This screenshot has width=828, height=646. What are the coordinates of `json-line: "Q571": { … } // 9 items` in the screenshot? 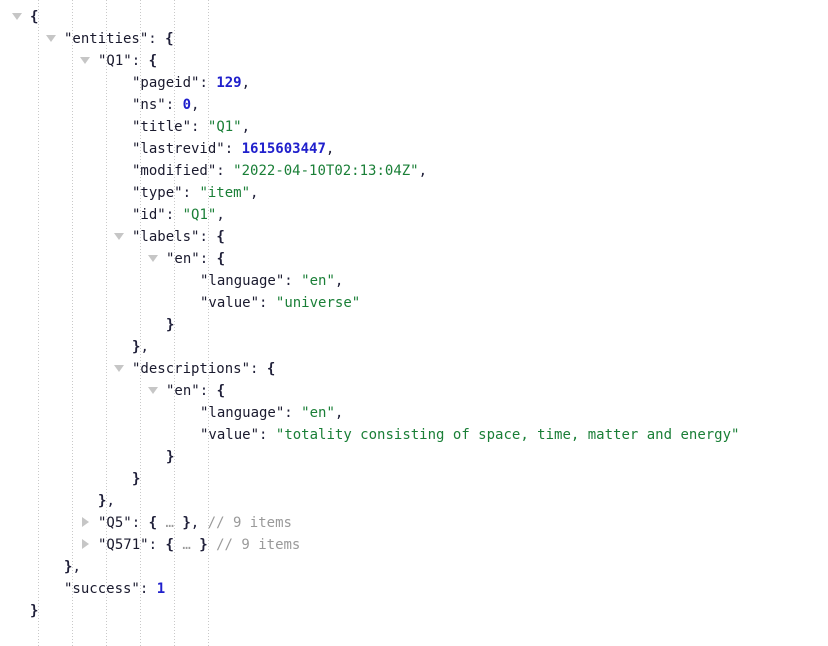 It's located at (414, 545).